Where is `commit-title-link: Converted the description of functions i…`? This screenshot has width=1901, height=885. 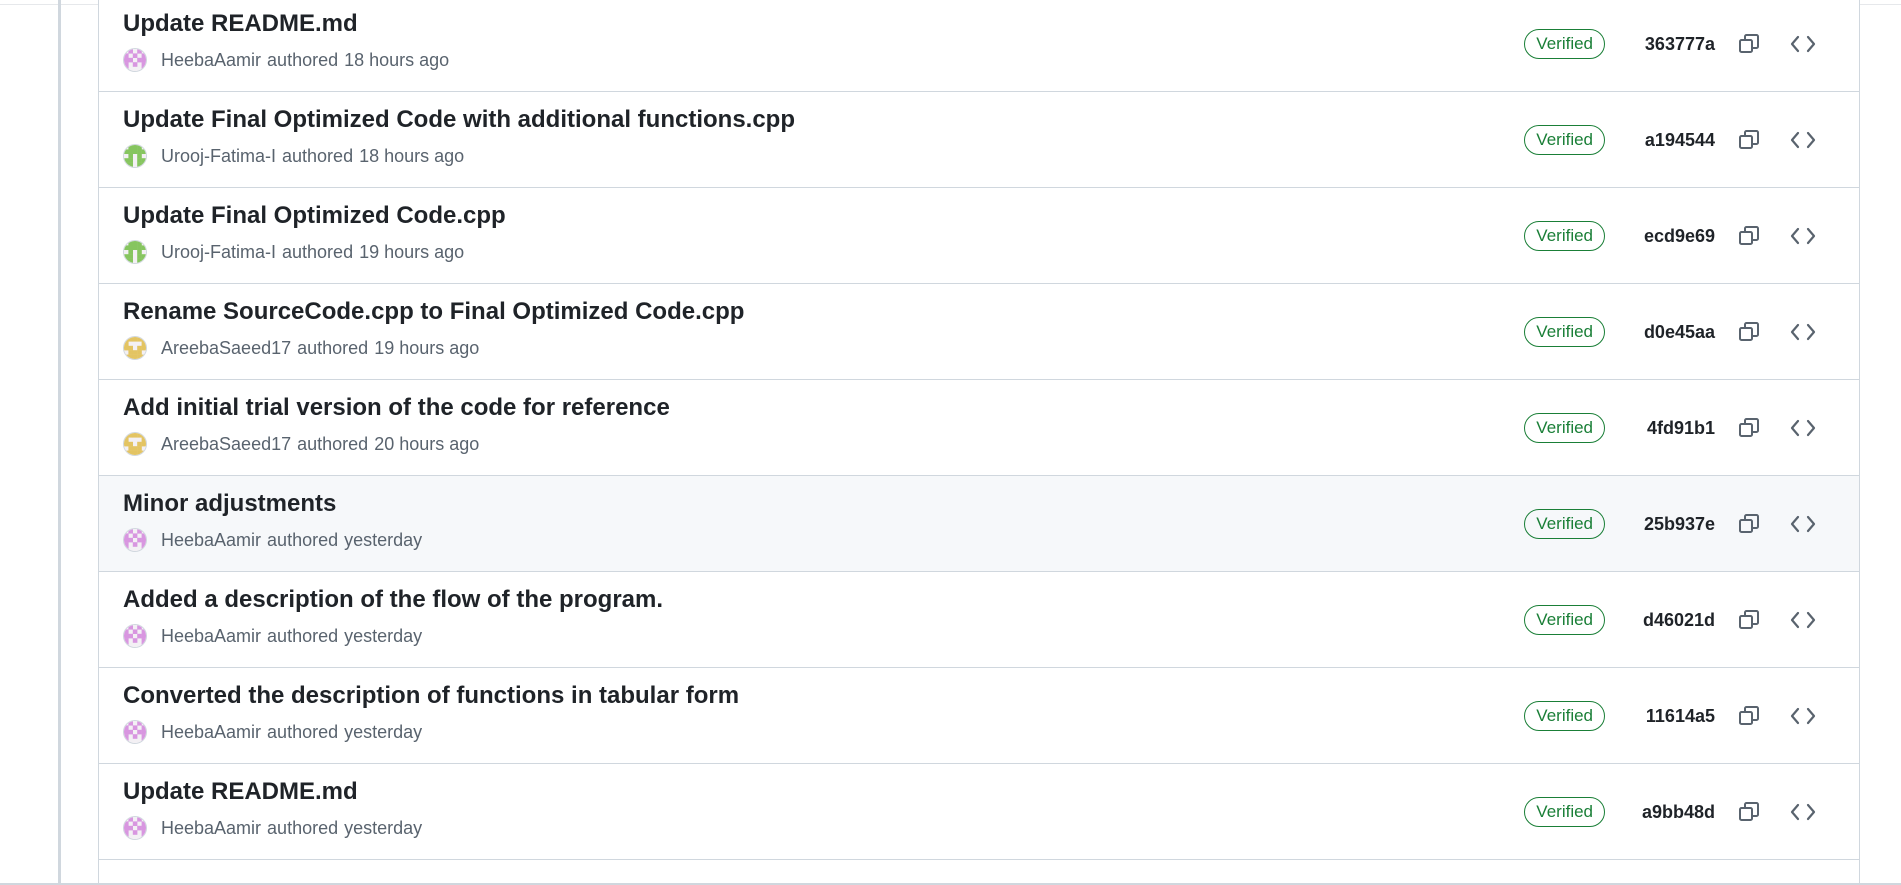
commit-title-link: Converted the description of functions i… is located at coordinates (431, 696).